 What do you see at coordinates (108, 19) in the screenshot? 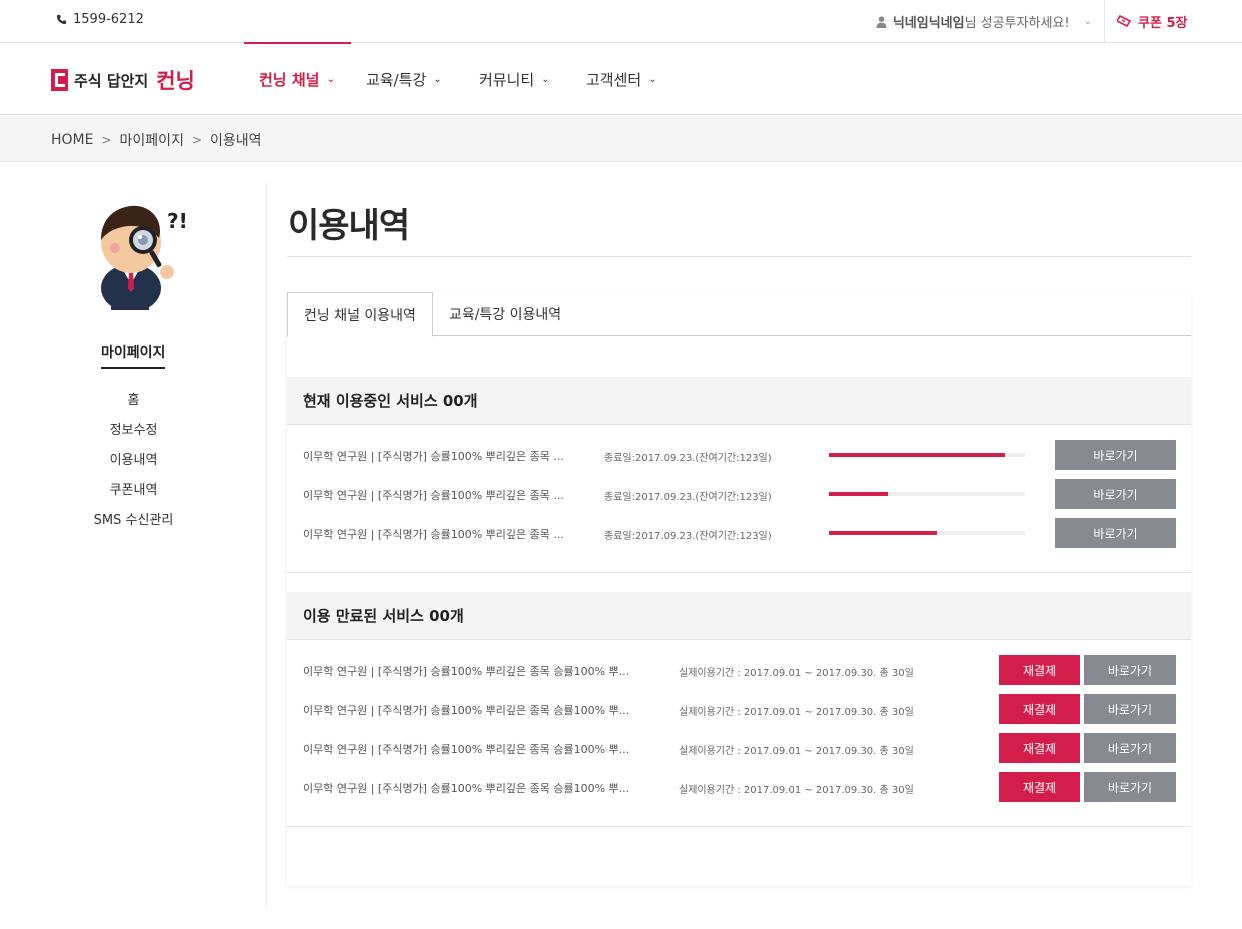
I see `phone-text: 1599-6212` at bounding box center [108, 19].